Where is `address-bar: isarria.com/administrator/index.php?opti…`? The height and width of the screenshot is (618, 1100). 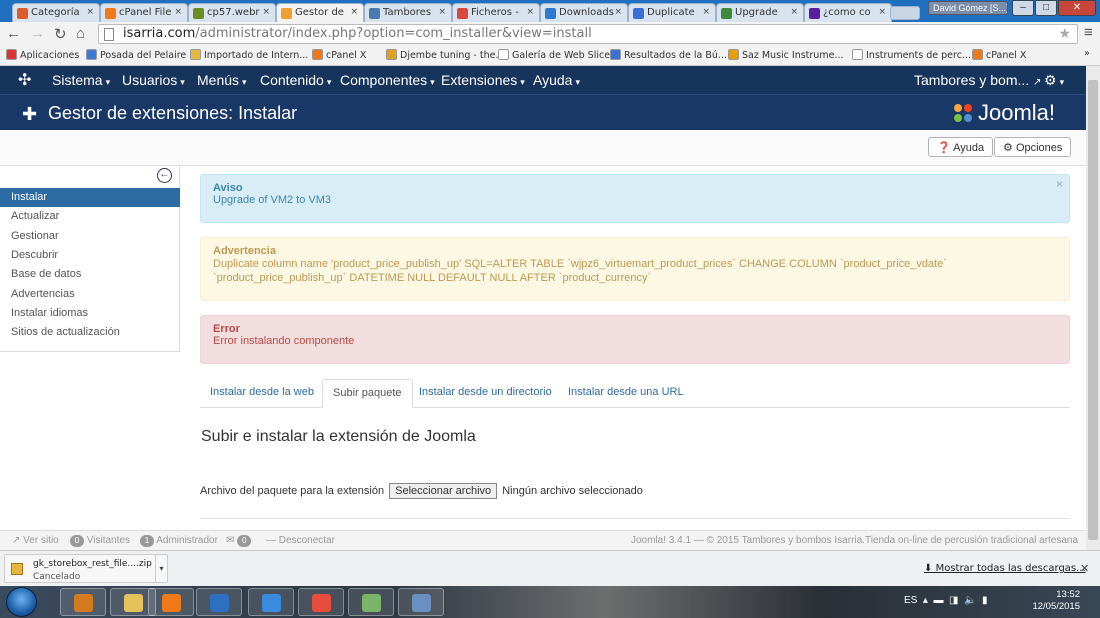
address-bar: isarria.com/administrator/index.php?opti… is located at coordinates (588, 34).